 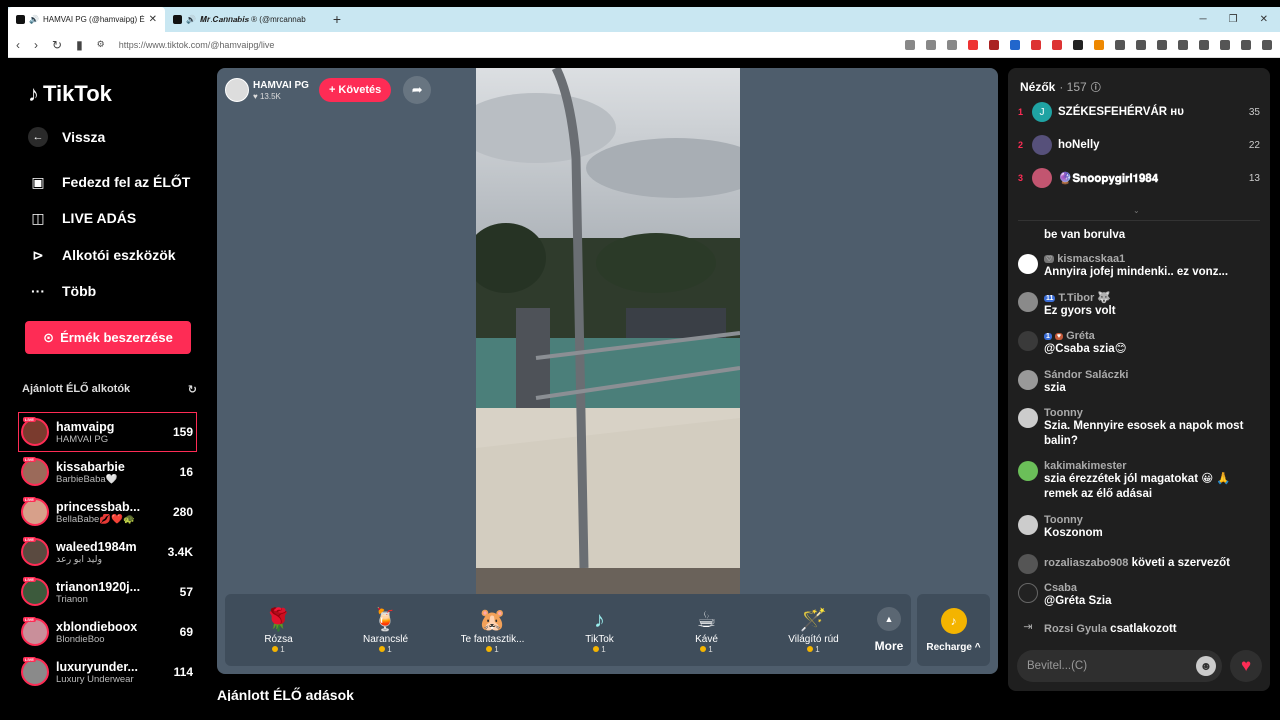 I want to click on browser-tab-active: 🔊 HAMVAI PG (@hamvaipg) ÉL ✕, so click(x=86, y=19).